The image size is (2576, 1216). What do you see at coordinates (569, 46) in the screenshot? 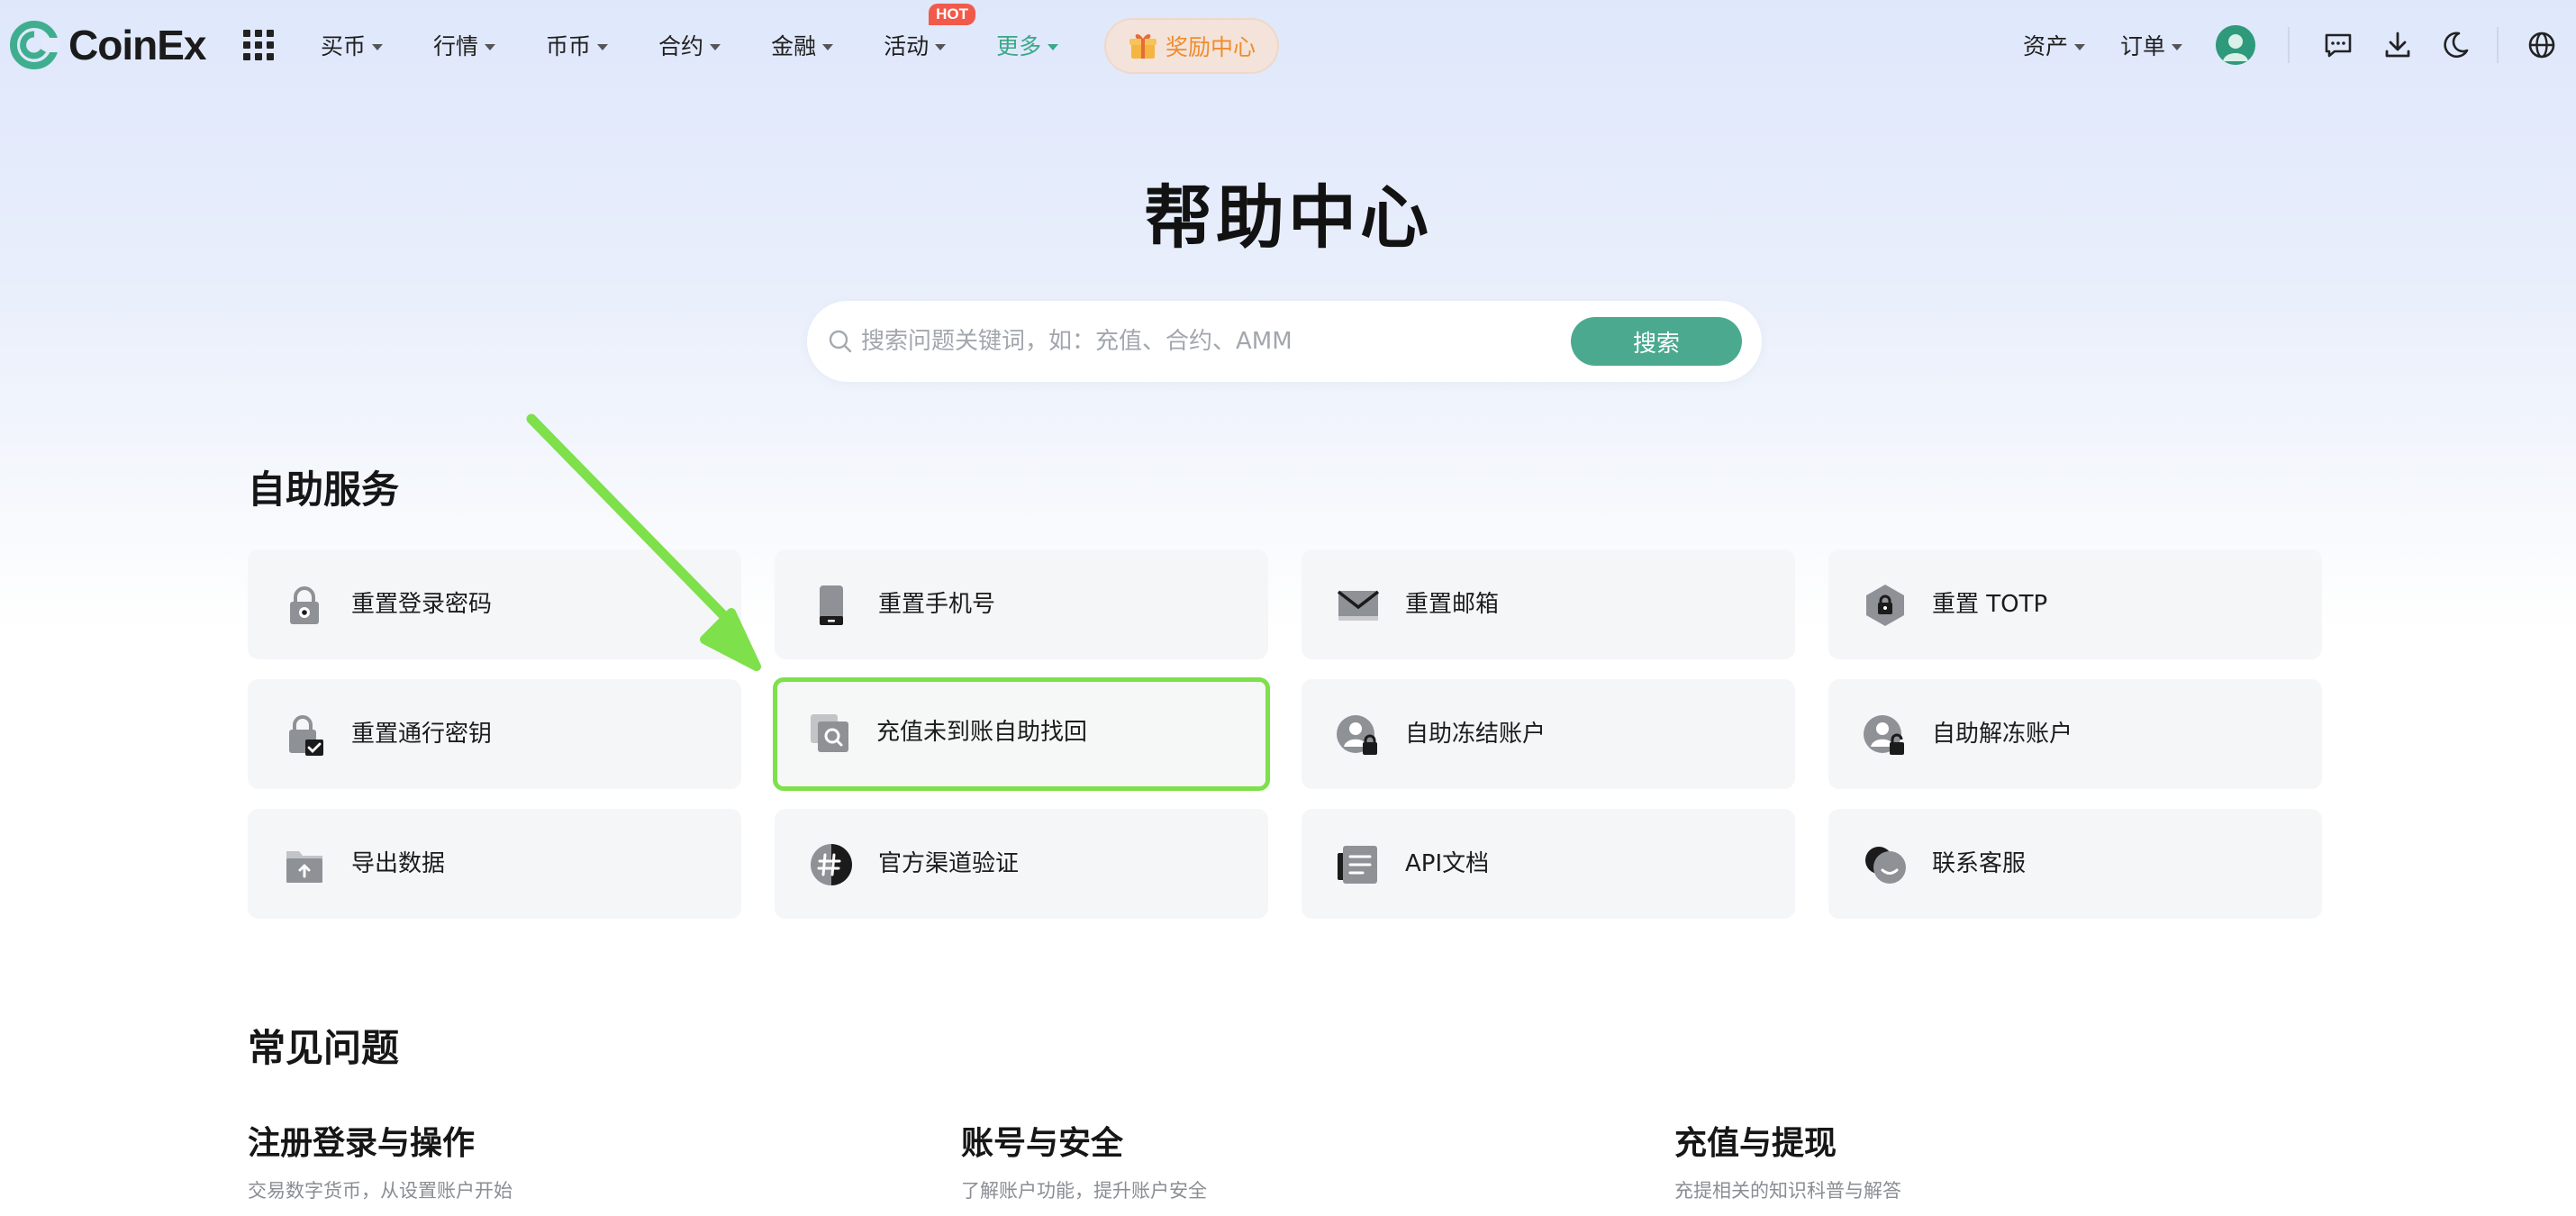
I see `nav-label: 币币` at bounding box center [569, 46].